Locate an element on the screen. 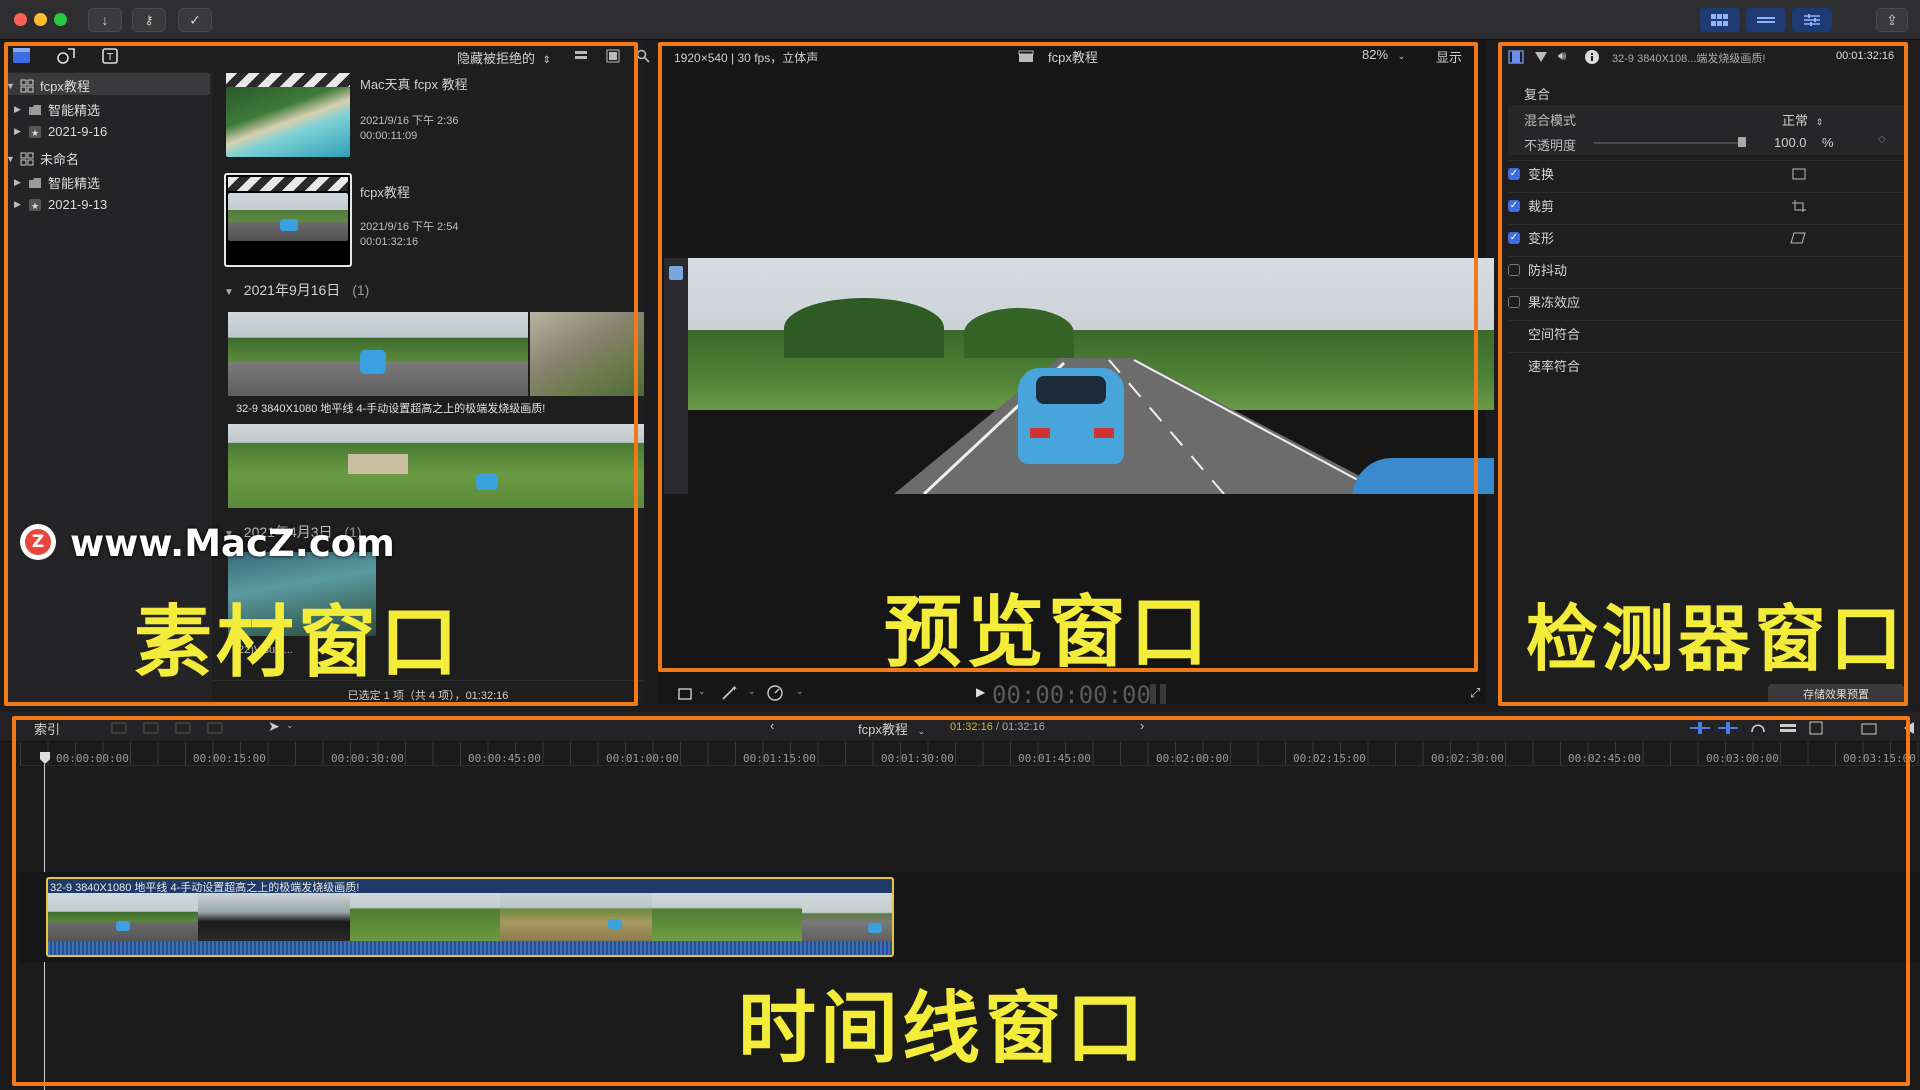  inspector-view-icon is located at coordinates (1812, 20).